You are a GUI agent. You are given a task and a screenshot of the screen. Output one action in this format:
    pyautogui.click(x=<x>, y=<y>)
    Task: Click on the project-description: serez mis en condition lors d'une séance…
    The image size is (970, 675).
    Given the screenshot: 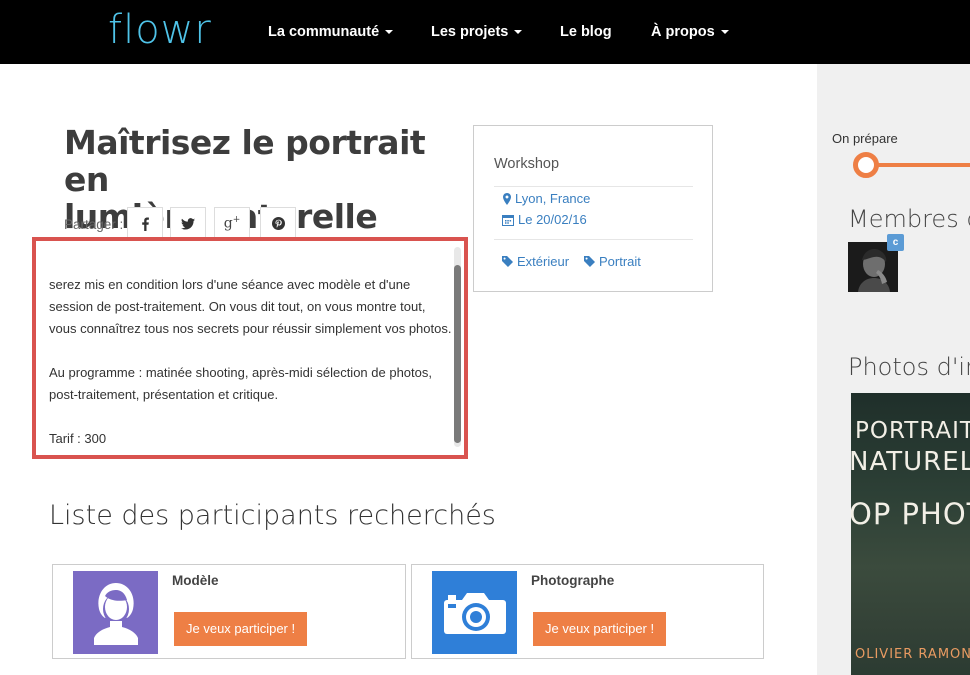 What is the action you would take?
    pyautogui.click(x=255, y=364)
    